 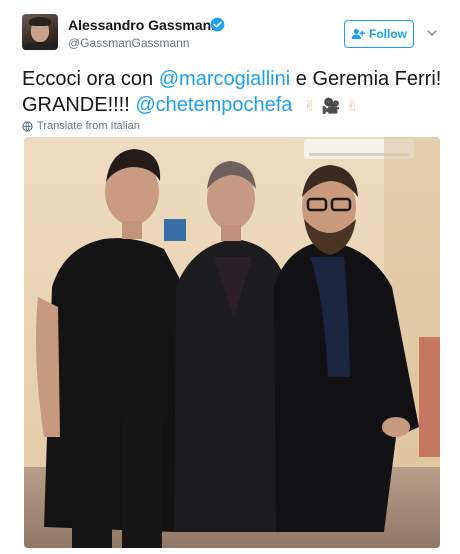 What do you see at coordinates (432, 33) in the screenshot?
I see `chevron-down-icon` at bounding box center [432, 33].